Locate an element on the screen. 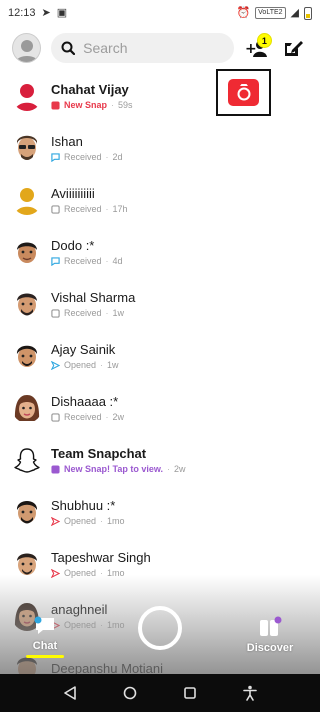  capture-button is located at coordinates (160, 628).